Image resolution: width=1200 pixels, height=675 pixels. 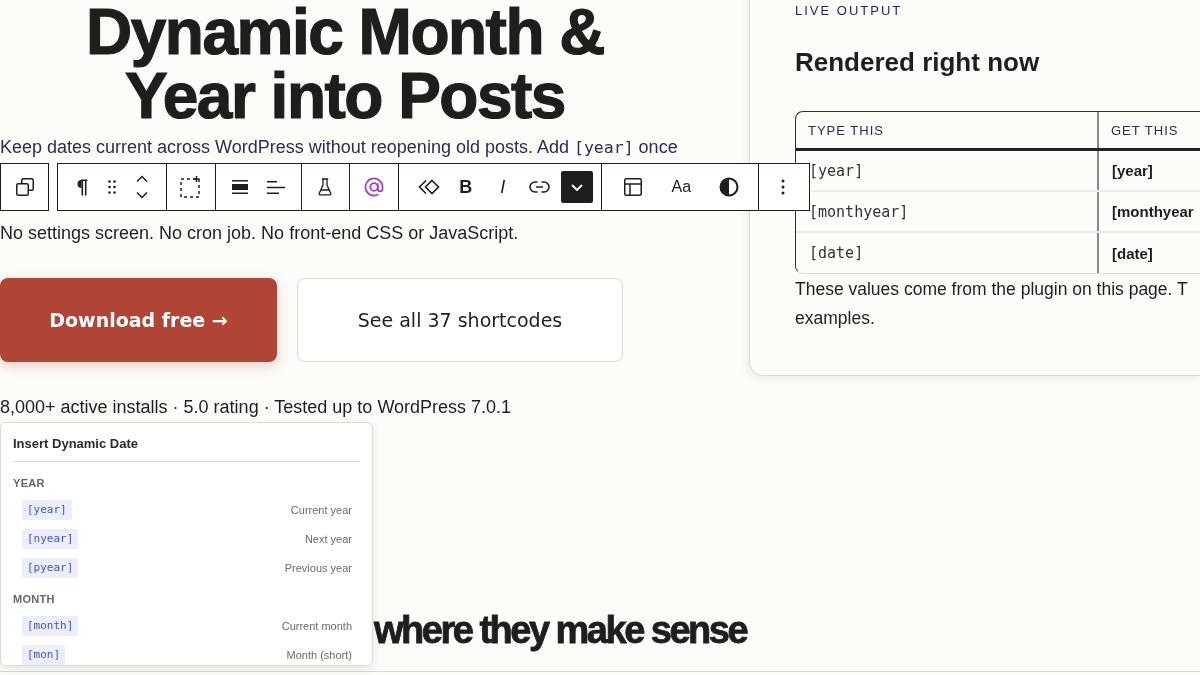 I want to click on more-formatting-button, so click(x=576, y=187).